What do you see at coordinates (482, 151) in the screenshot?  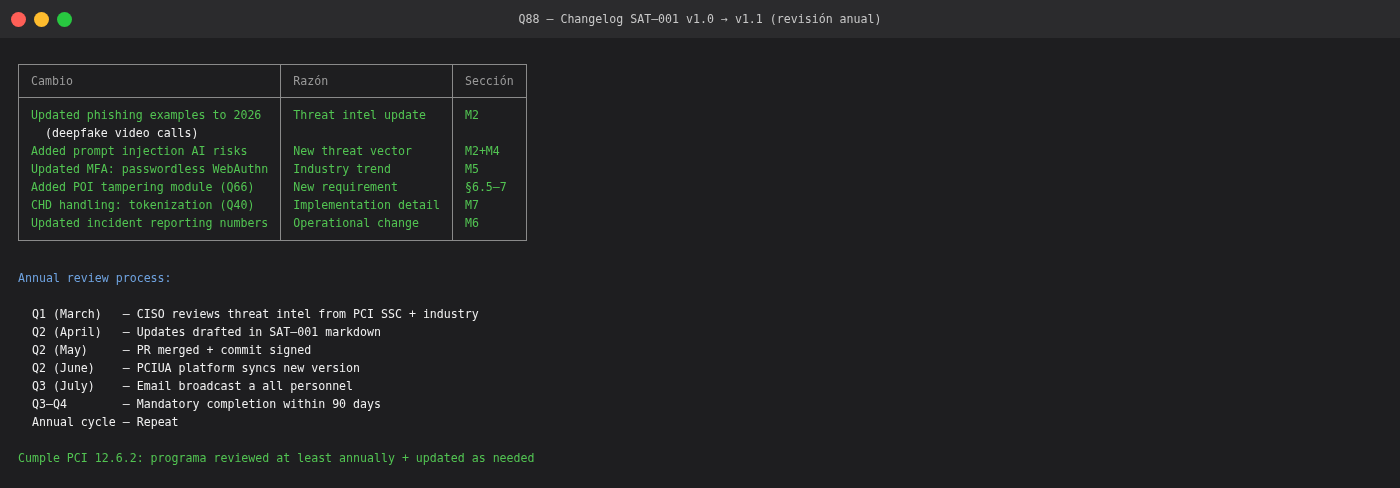 I see `table-cell-text: M2+M4` at bounding box center [482, 151].